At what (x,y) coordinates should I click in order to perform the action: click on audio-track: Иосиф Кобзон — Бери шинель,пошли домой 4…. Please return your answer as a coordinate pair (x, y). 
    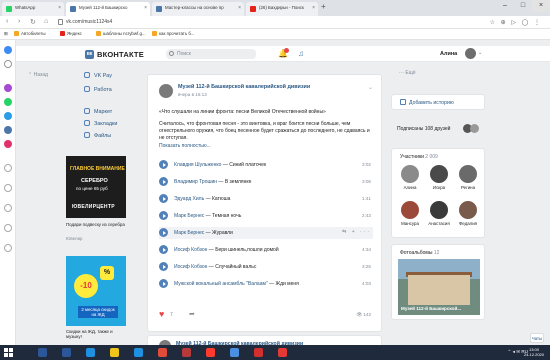
    Looking at the image, I should click on (266, 250).